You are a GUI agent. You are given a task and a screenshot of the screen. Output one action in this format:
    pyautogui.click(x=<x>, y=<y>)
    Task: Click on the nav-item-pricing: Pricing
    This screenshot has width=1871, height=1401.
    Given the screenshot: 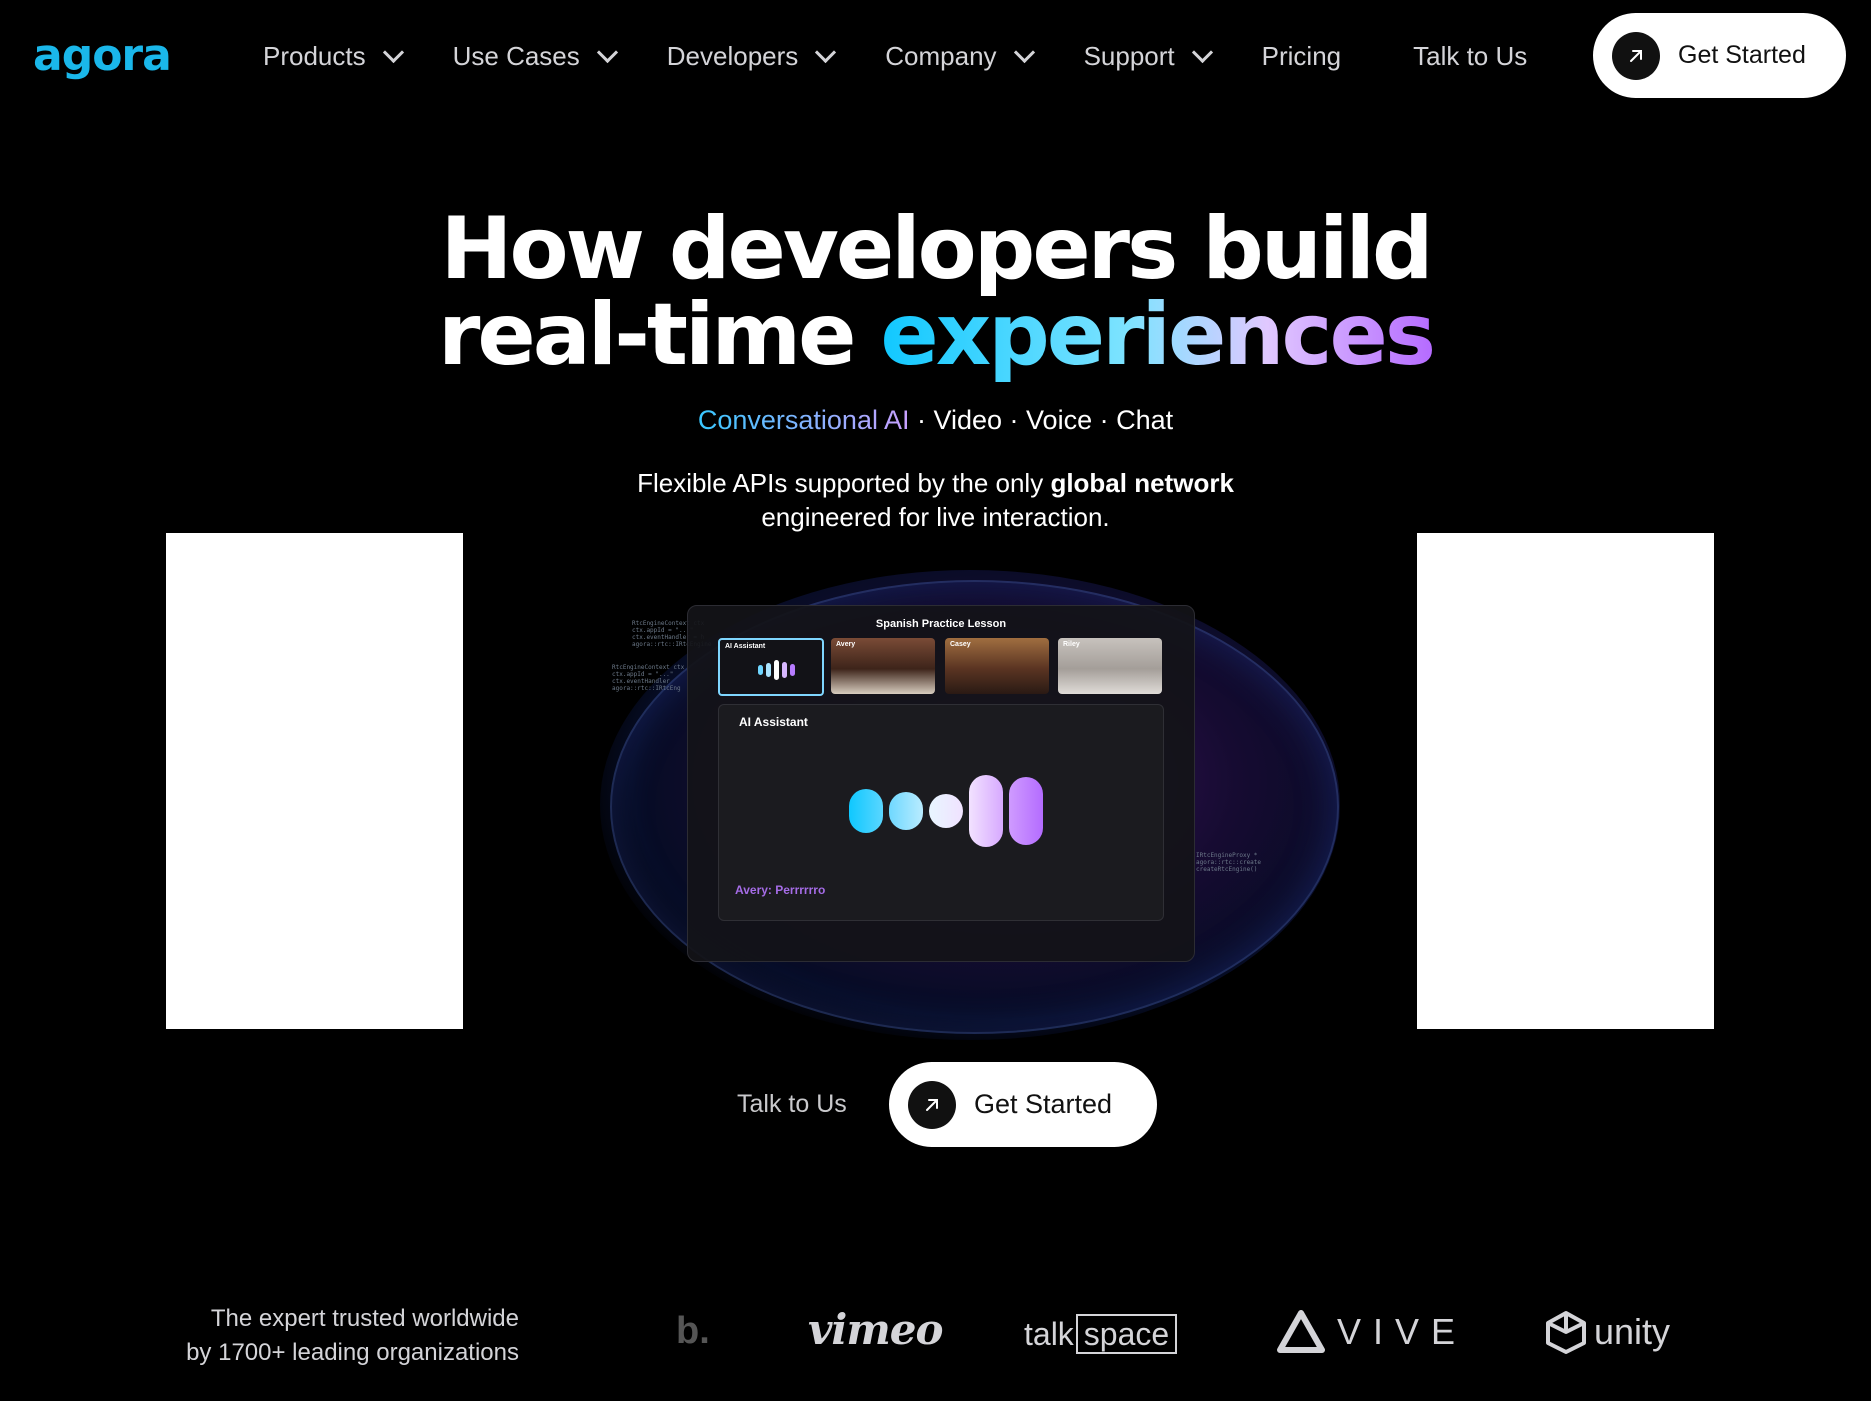 What is the action you would take?
    pyautogui.click(x=1301, y=56)
    